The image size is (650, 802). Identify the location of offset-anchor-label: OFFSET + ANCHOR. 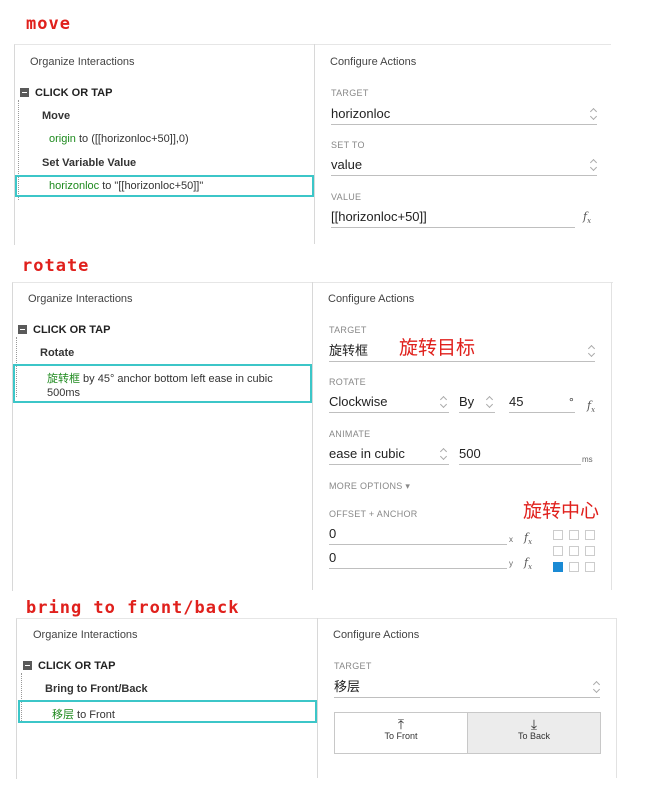
(373, 514).